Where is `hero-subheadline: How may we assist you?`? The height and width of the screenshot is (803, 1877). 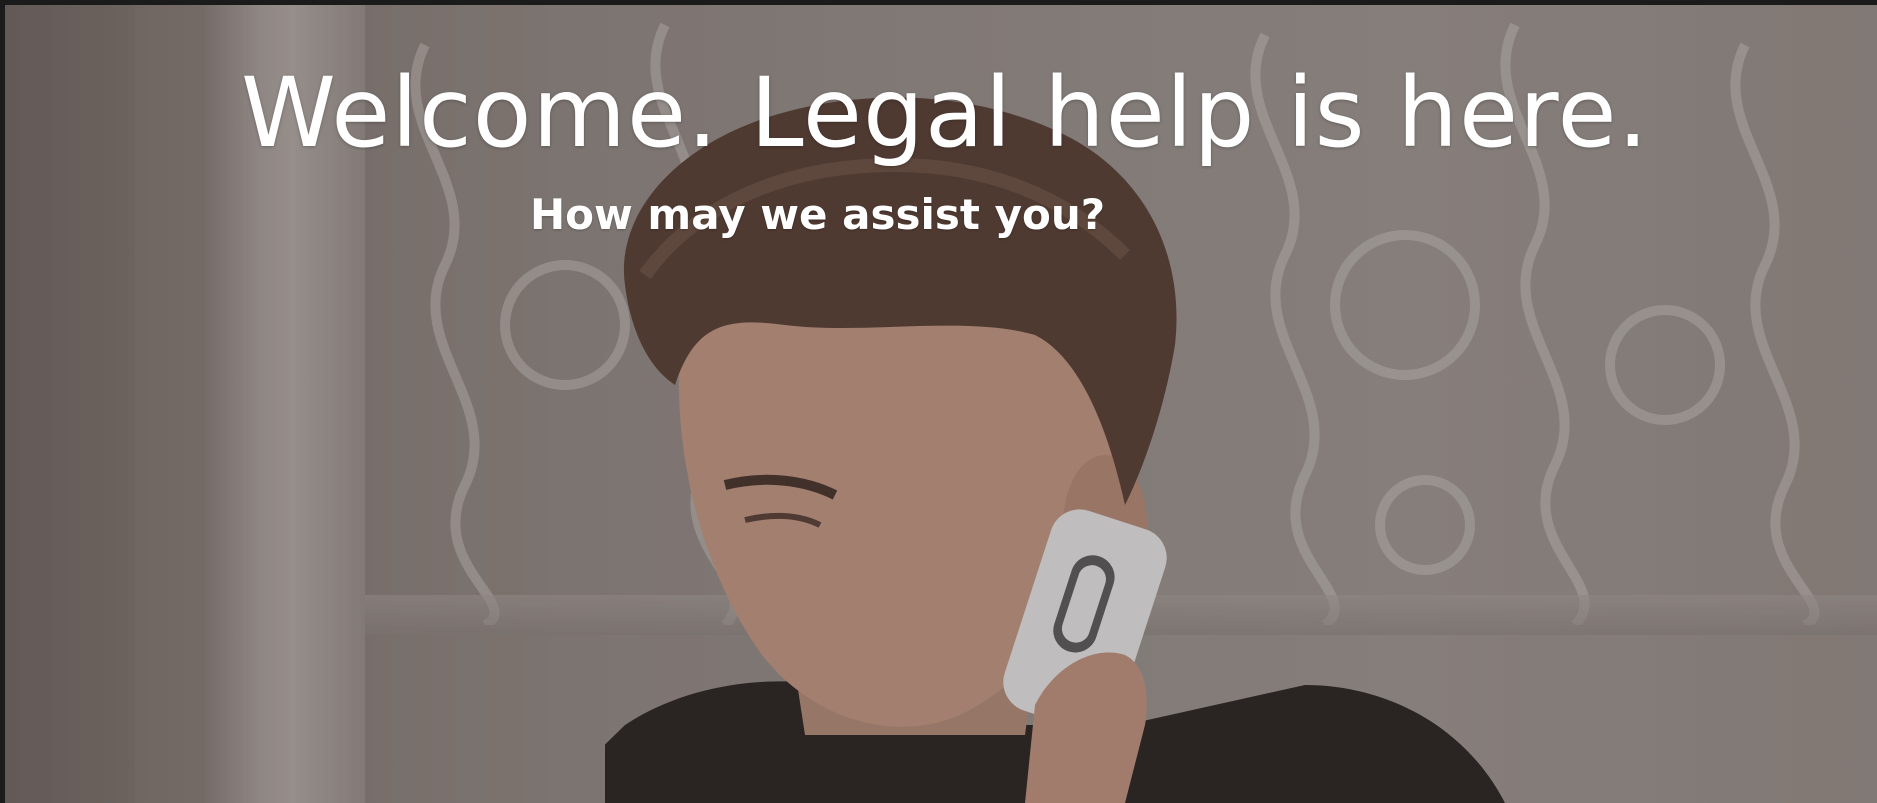 hero-subheadline: How may we assist you? is located at coordinates (818, 214).